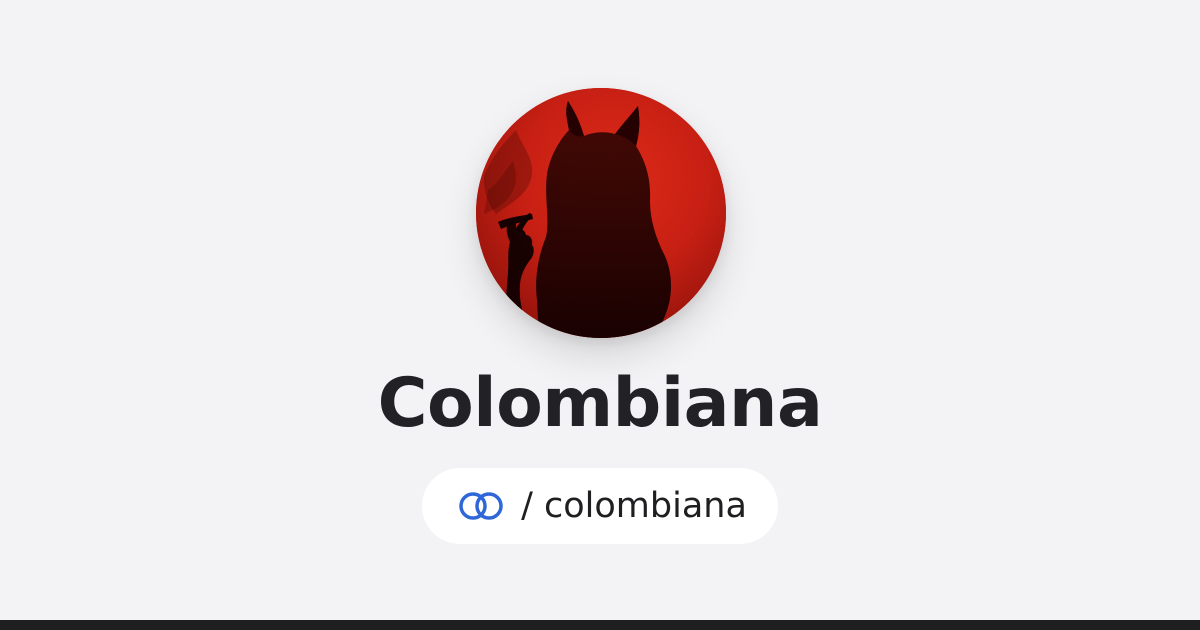 The height and width of the screenshot is (630, 1200). I want to click on profile-handle-pill: / colombiana, so click(600, 506).